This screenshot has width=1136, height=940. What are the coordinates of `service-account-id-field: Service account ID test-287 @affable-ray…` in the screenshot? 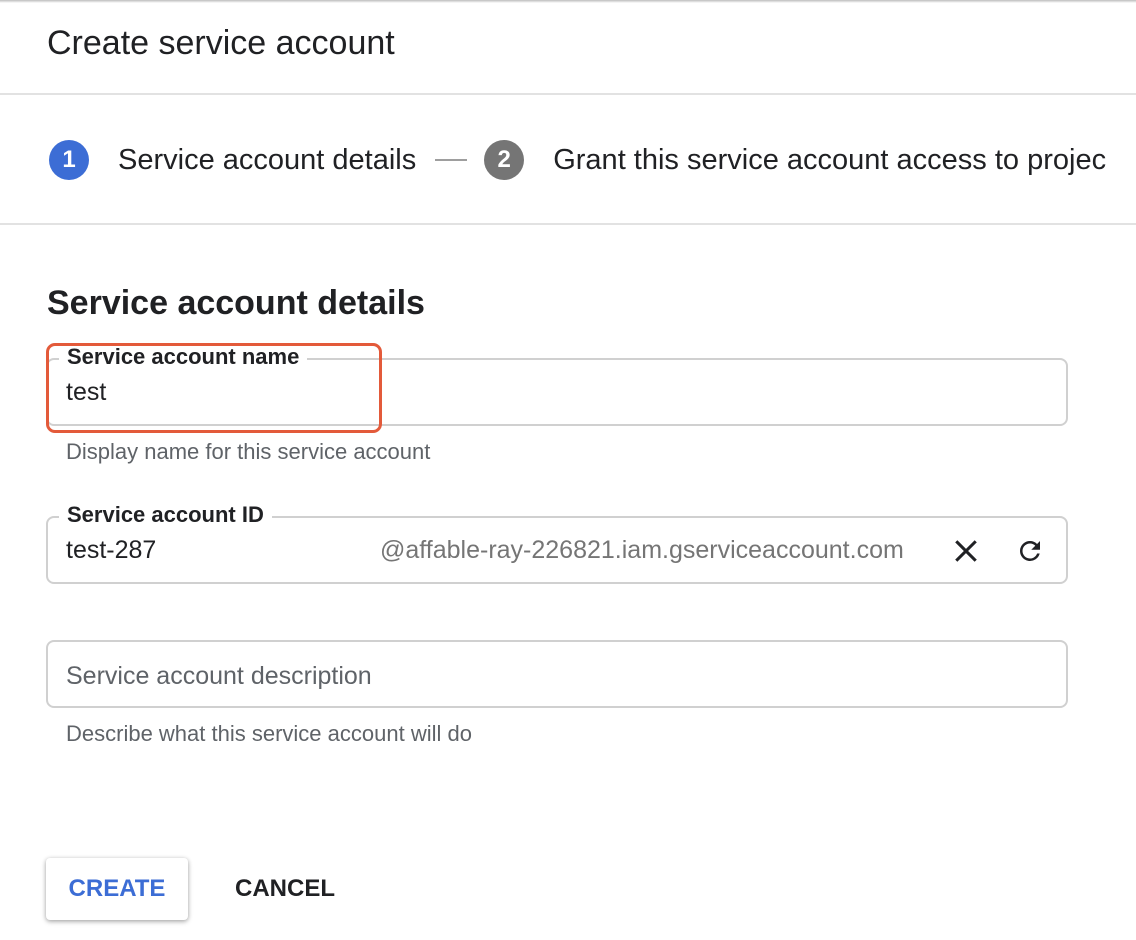 It's located at (557, 543).